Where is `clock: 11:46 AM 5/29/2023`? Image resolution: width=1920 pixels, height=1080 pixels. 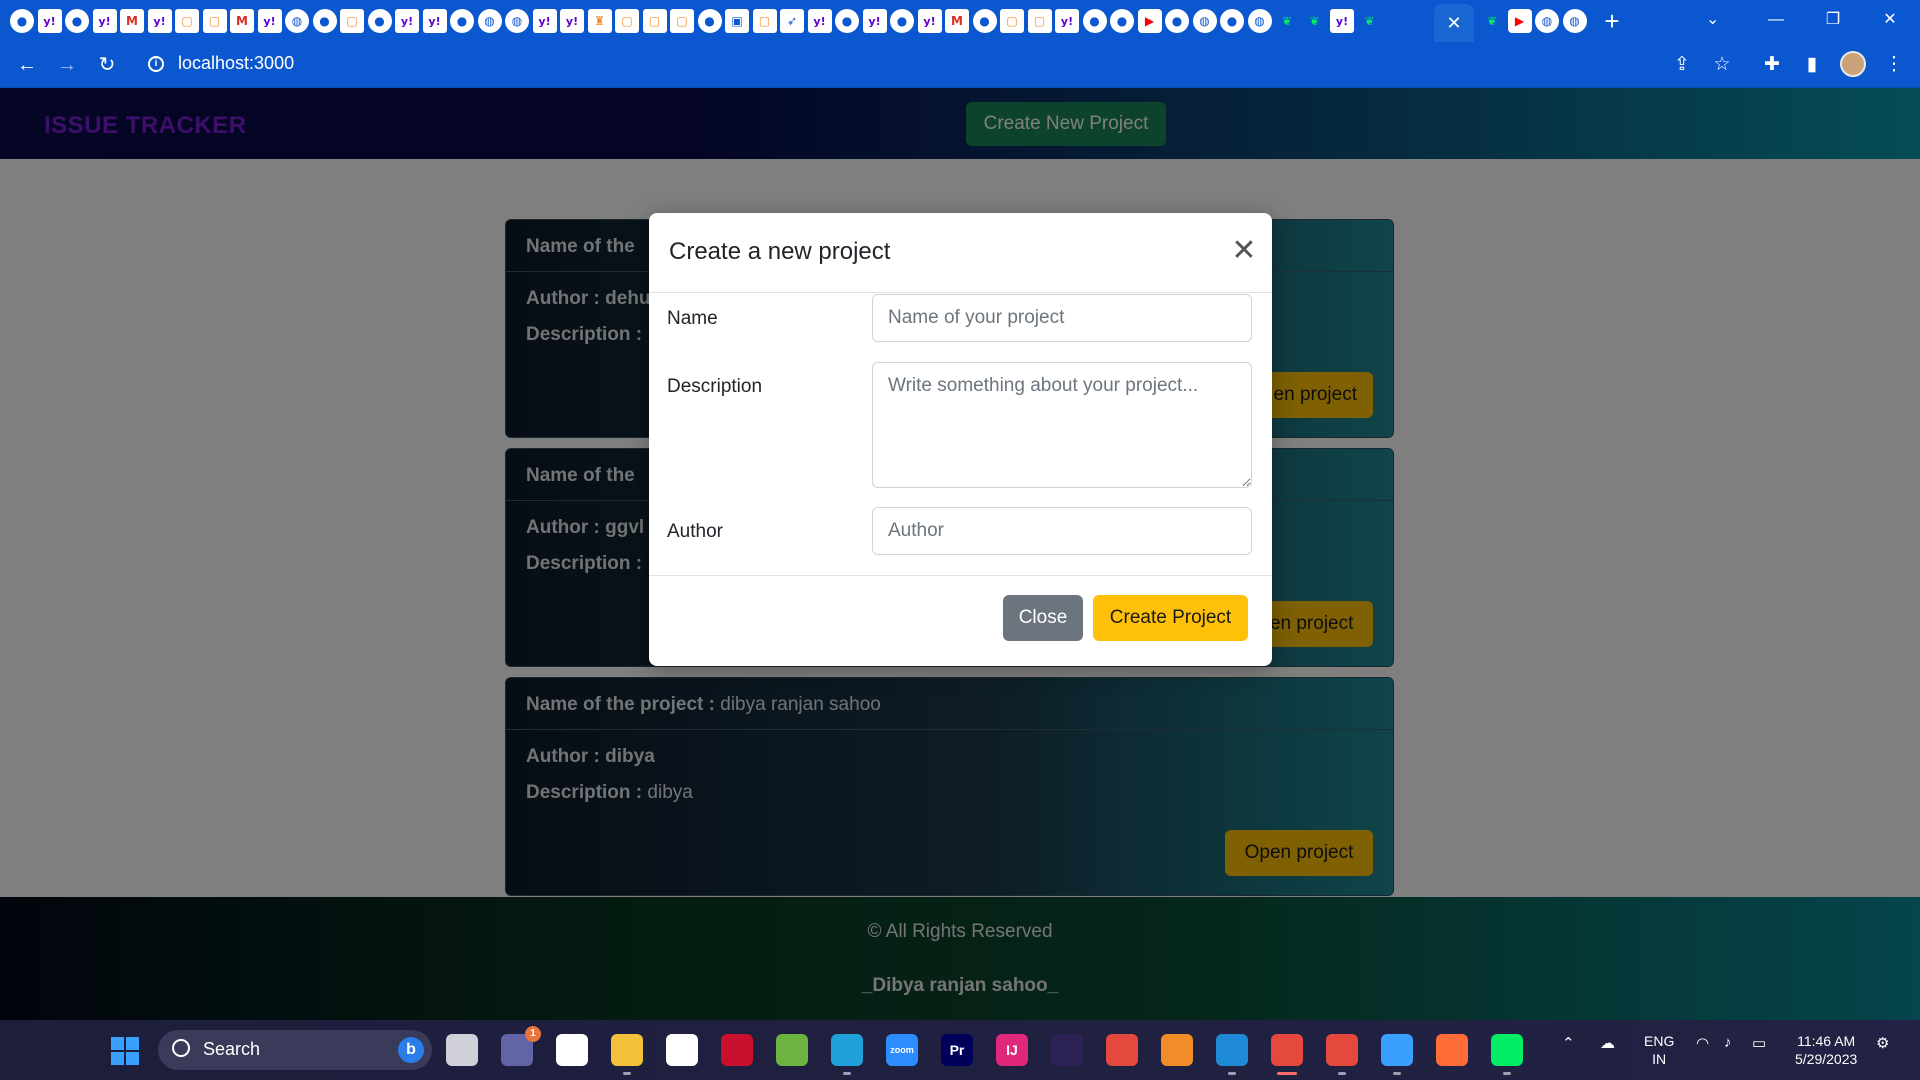 clock: 11:46 AM 5/29/2023 is located at coordinates (1826, 1050).